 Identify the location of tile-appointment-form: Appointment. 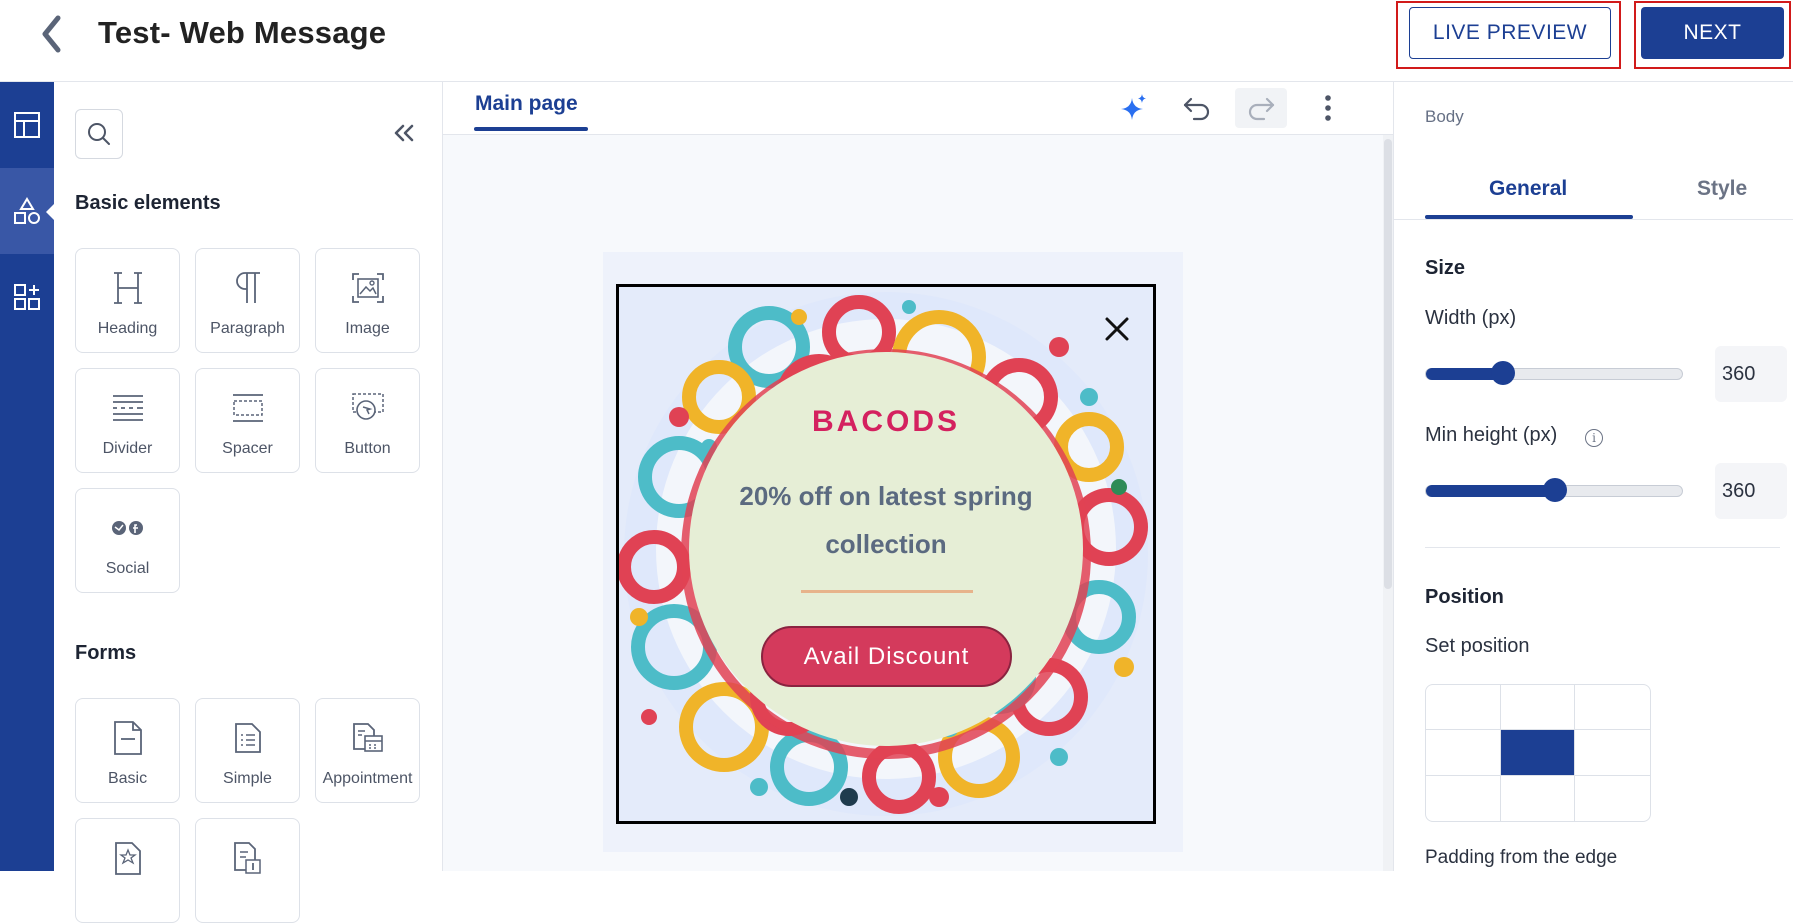
(367, 750).